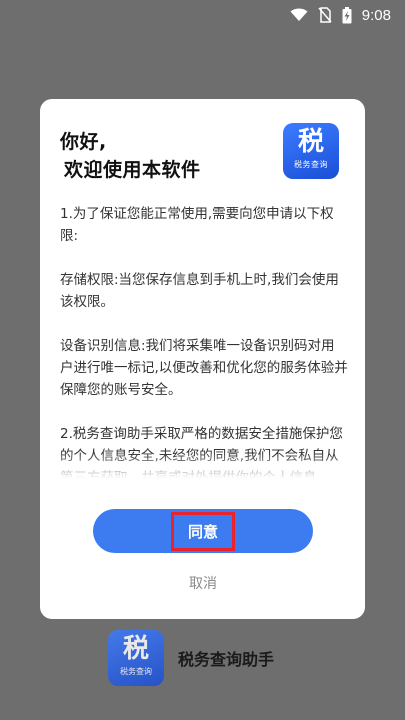  What do you see at coordinates (204, 468) in the screenshot?
I see `scroll-fade` at bounding box center [204, 468].